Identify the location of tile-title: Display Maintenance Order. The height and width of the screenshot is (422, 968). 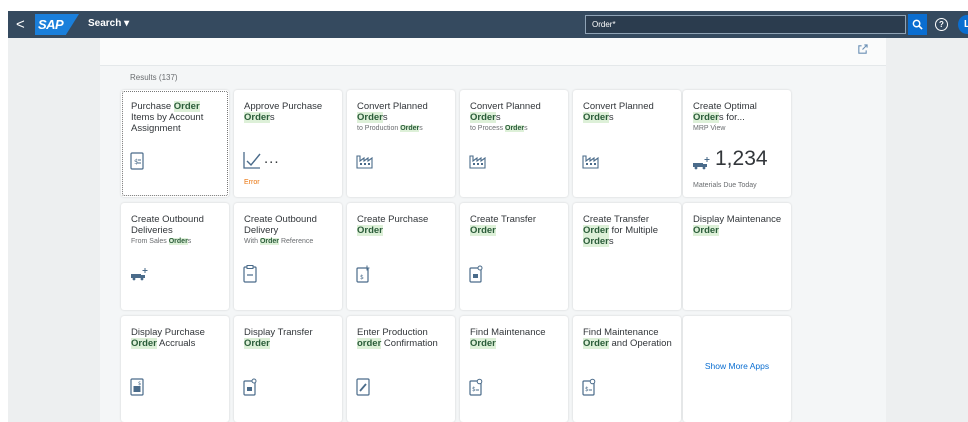
(737, 225).